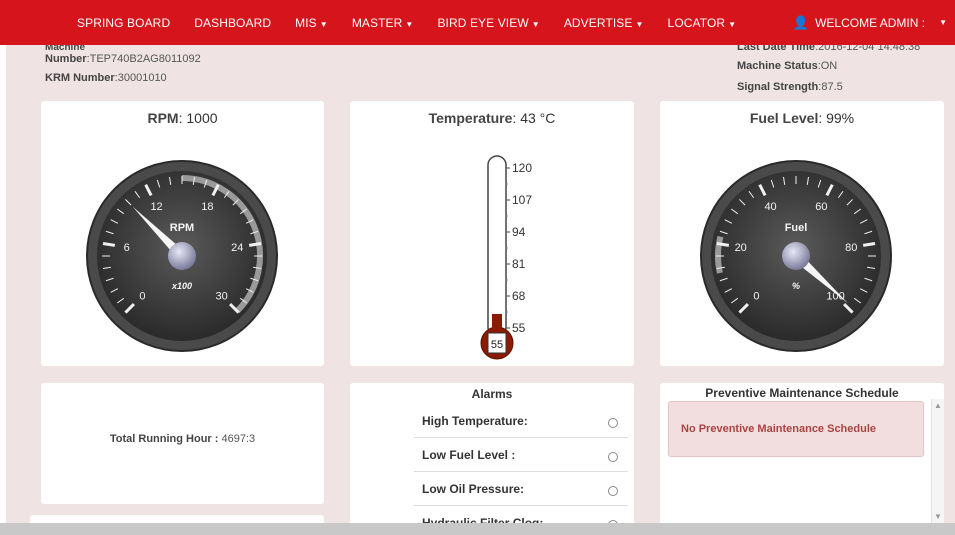  I want to click on last-date-time: Last Date Time:2016-12-04 14:48:38, so click(829, 49).